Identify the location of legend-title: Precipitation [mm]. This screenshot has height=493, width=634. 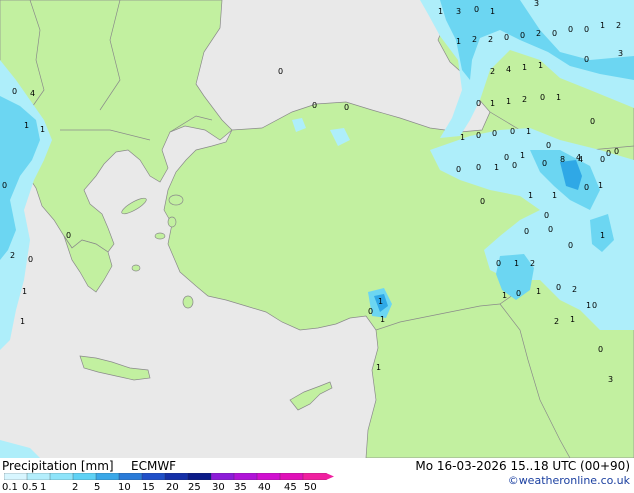
(58, 466).